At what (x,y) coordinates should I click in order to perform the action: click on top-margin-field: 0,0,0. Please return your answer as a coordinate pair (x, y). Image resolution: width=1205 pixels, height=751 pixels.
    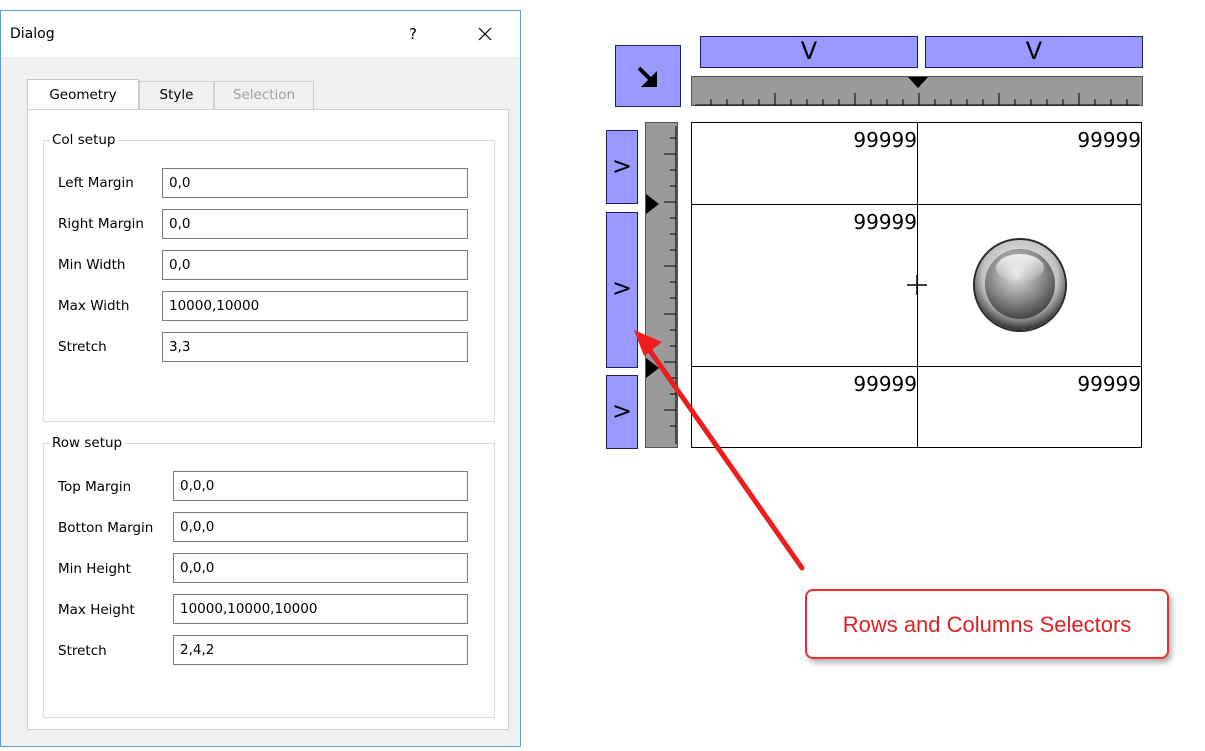
    Looking at the image, I should click on (320, 486).